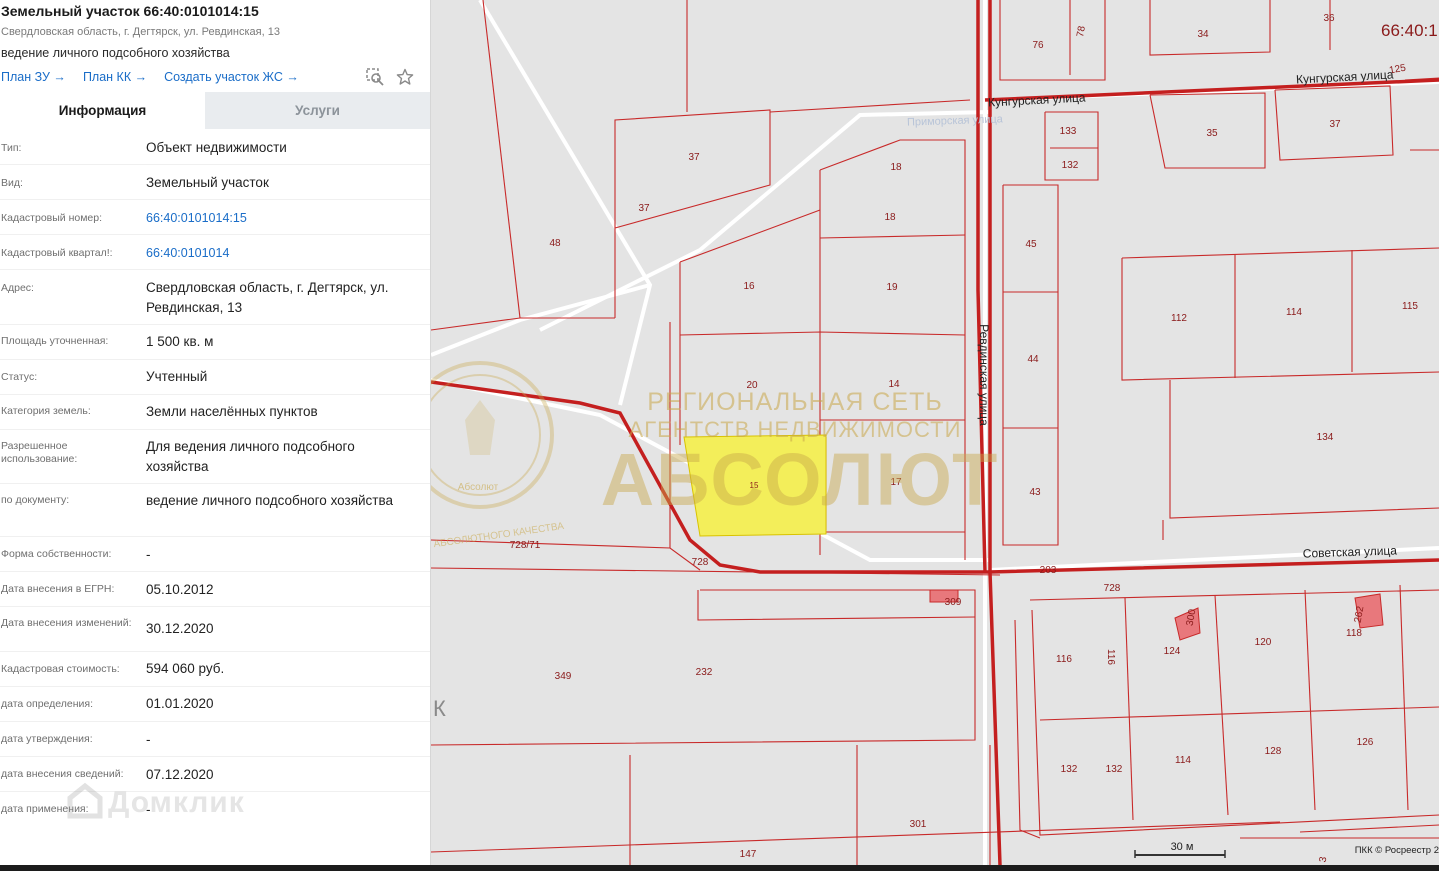  I want to click on plan-kk-link: План КК →, so click(115, 77).